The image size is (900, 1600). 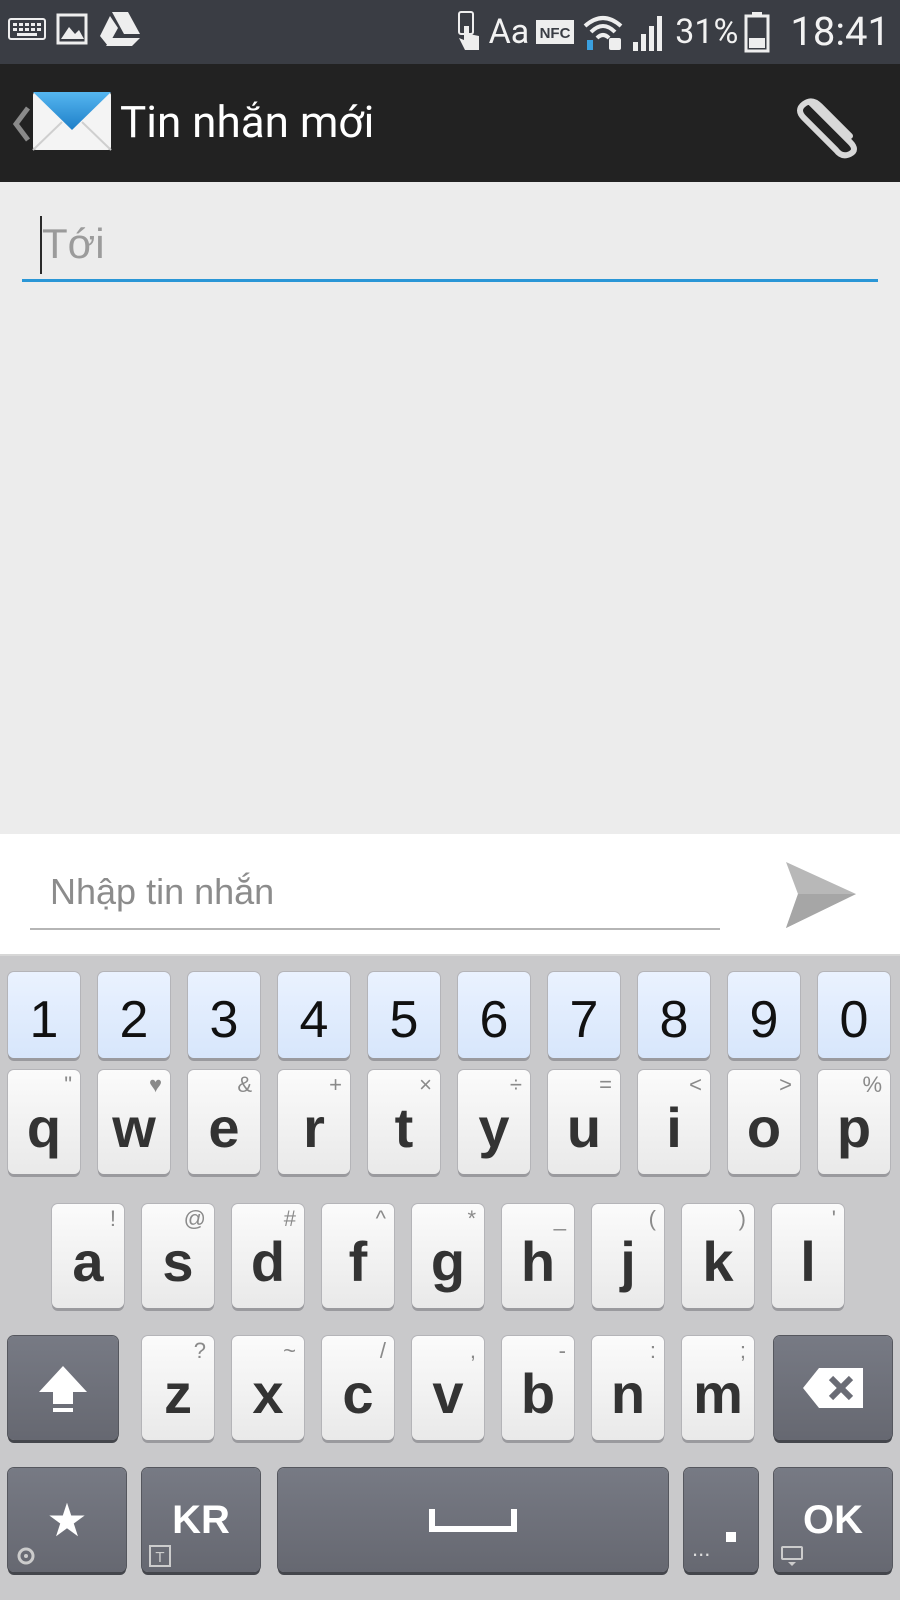 What do you see at coordinates (764, 1127) in the screenshot?
I see `key-label: o` at bounding box center [764, 1127].